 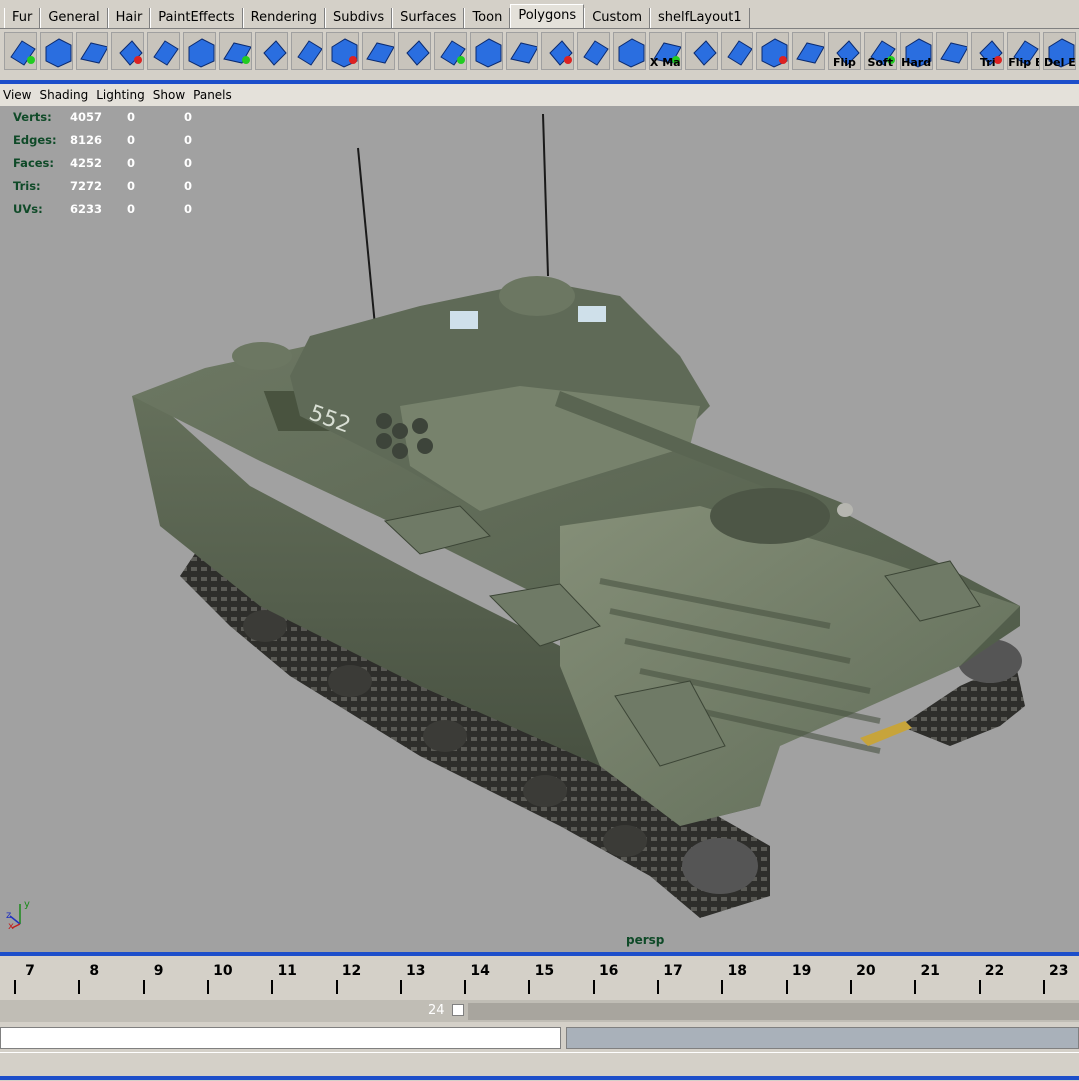 What do you see at coordinates (223, 971) in the screenshot?
I see `frame-number: 10` at bounding box center [223, 971].